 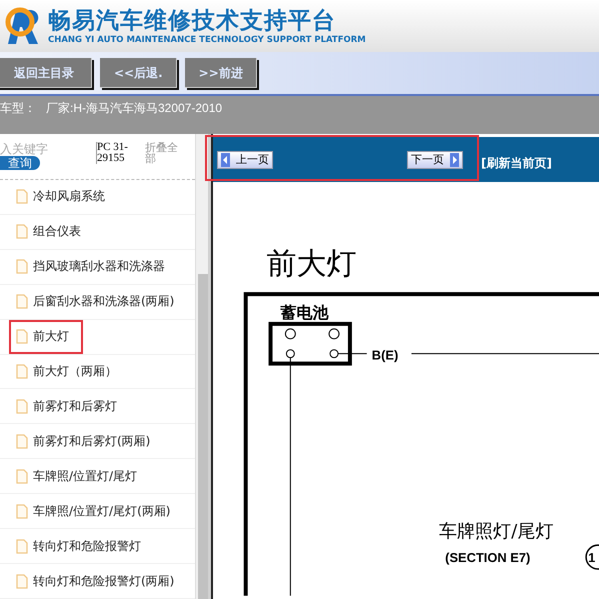 I want to click on section-label: (SECTION E7), so click(x=487, y=558).